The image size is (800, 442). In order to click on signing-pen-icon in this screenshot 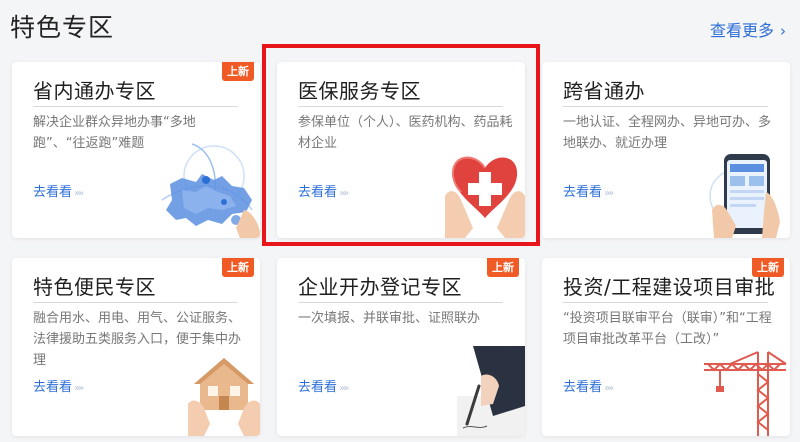, I will do `click(491, 391)`.